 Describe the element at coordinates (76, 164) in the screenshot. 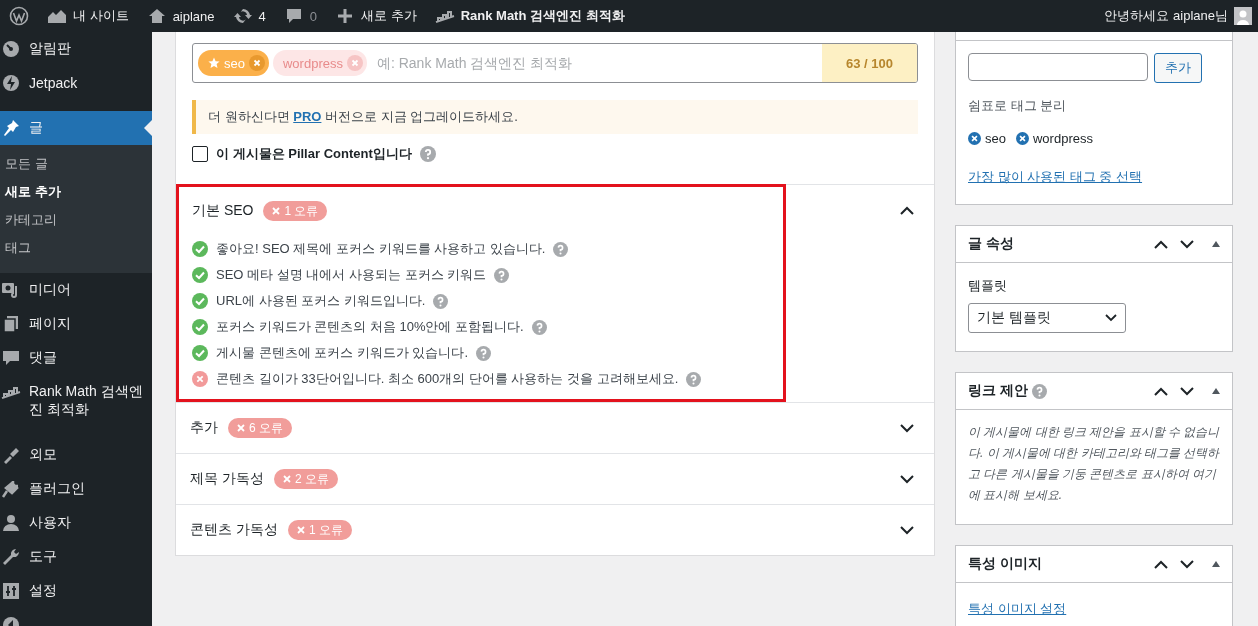

I see `submenu-item: 모든 글` at that location.